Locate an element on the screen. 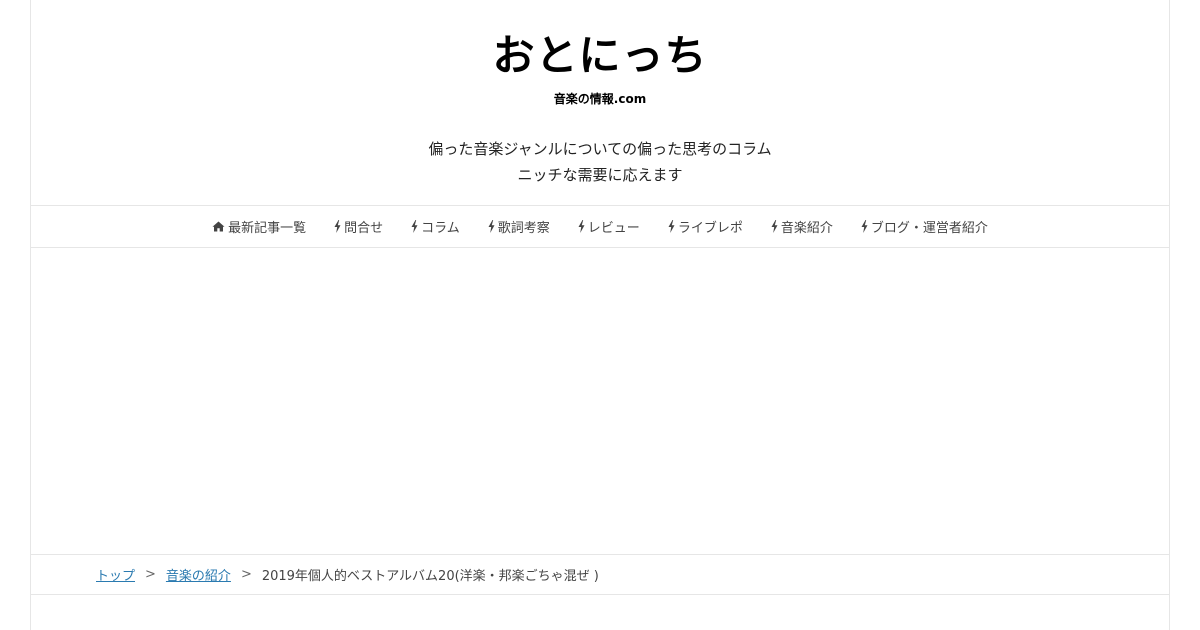 Image resolution: width=1200 pixels, height=630 pixels. site-title: おとにっち is located at coordinates (600, 56).